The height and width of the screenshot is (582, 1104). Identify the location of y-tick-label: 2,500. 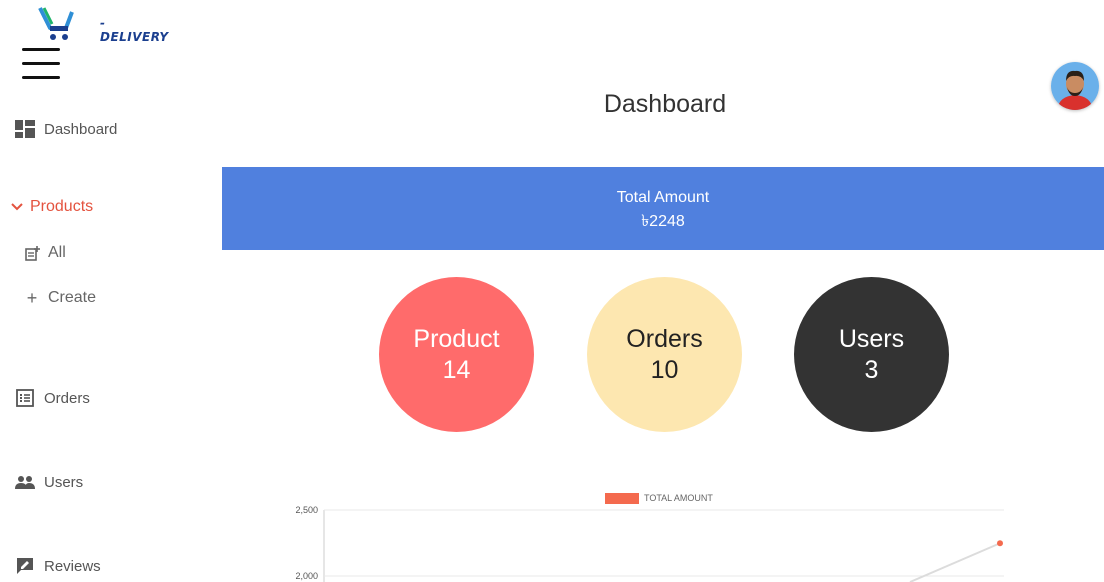
(306, 510).